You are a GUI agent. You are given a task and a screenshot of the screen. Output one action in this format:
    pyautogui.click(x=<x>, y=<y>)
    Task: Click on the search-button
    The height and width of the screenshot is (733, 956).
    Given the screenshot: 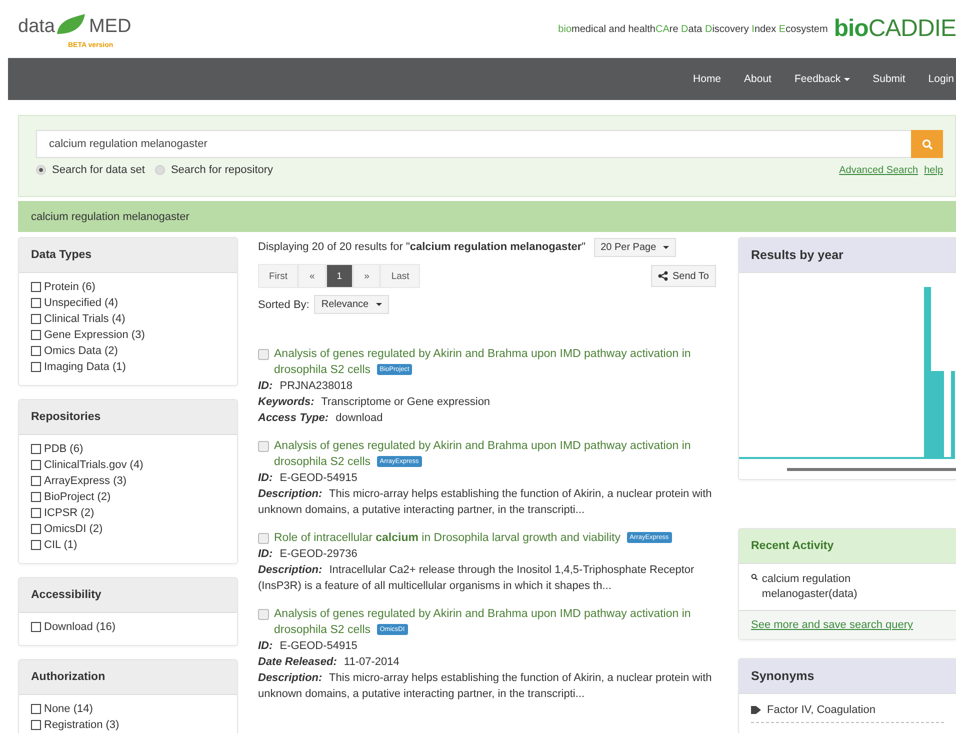 What is the action you would take?
    pyautogui.click(x=927, y=144)
    